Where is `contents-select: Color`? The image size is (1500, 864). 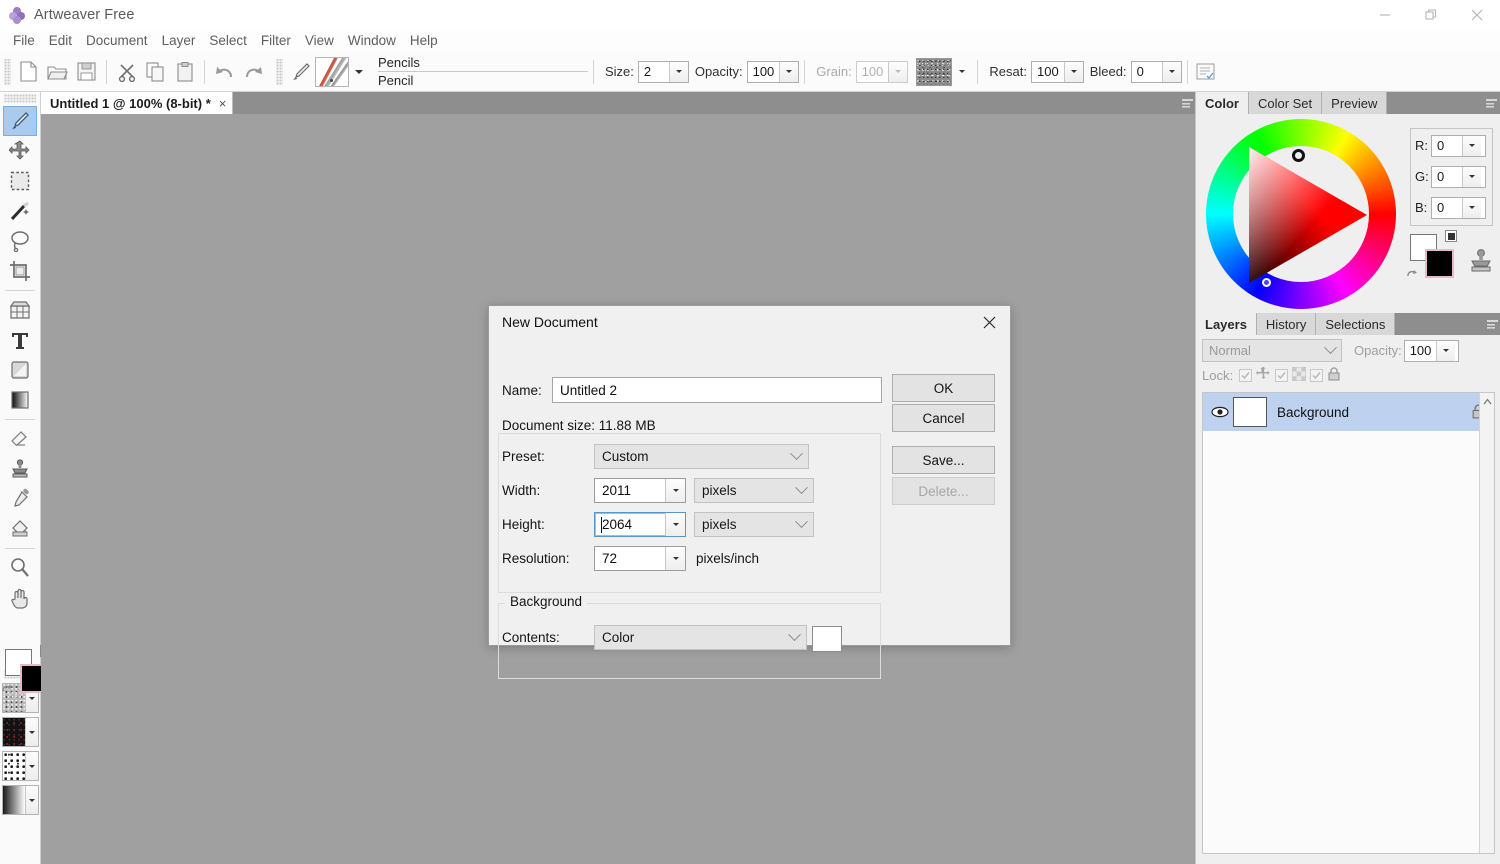
contents-select: Color is located at coordinates (700, 637).